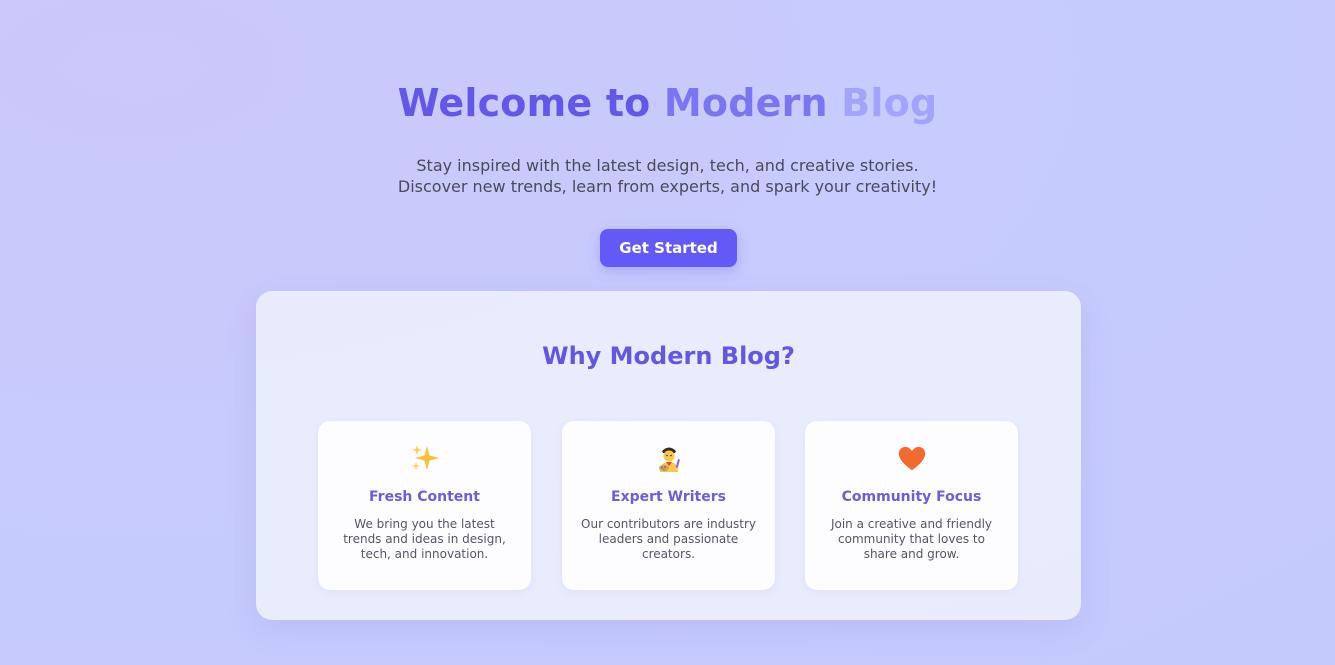 The image size is (1335, 665). What do you see at coordinates (911, 459) in the screenshot?
I see `heart-icon` at bounding box center [911, 459].